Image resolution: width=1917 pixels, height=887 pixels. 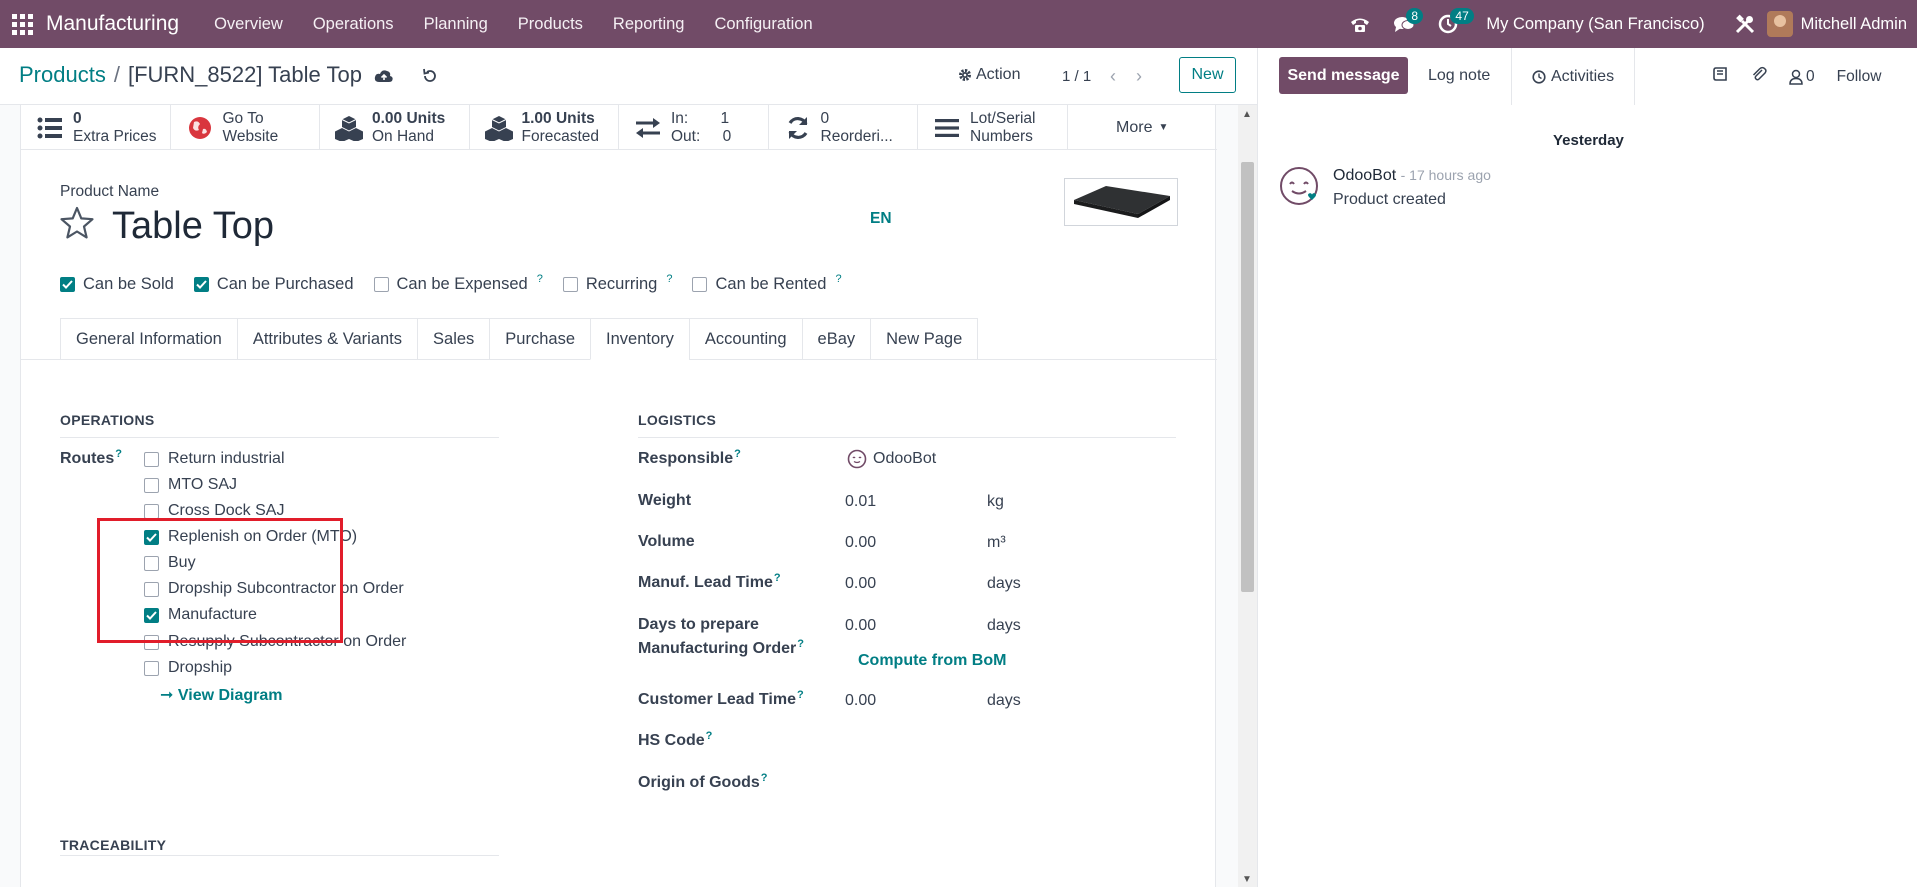 I want to click on menu-configuration: Configuration, so click(x=763, y=24).